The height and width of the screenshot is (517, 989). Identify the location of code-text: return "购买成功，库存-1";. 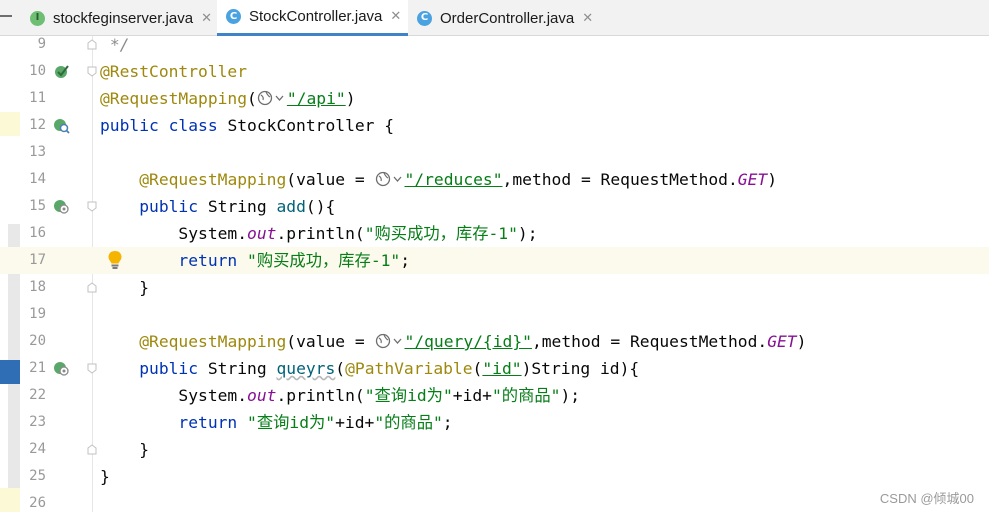
(294, 260).